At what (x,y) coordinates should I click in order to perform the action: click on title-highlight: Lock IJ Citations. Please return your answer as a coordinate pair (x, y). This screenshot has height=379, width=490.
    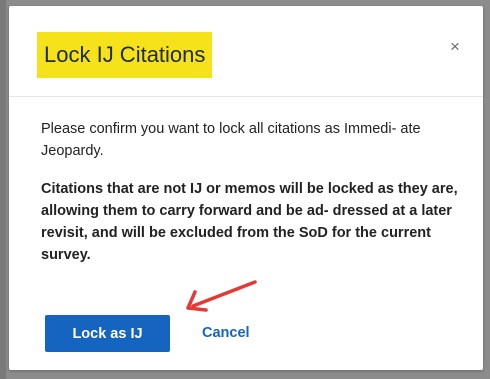
    Looking at the image, I should click on (125, 55).